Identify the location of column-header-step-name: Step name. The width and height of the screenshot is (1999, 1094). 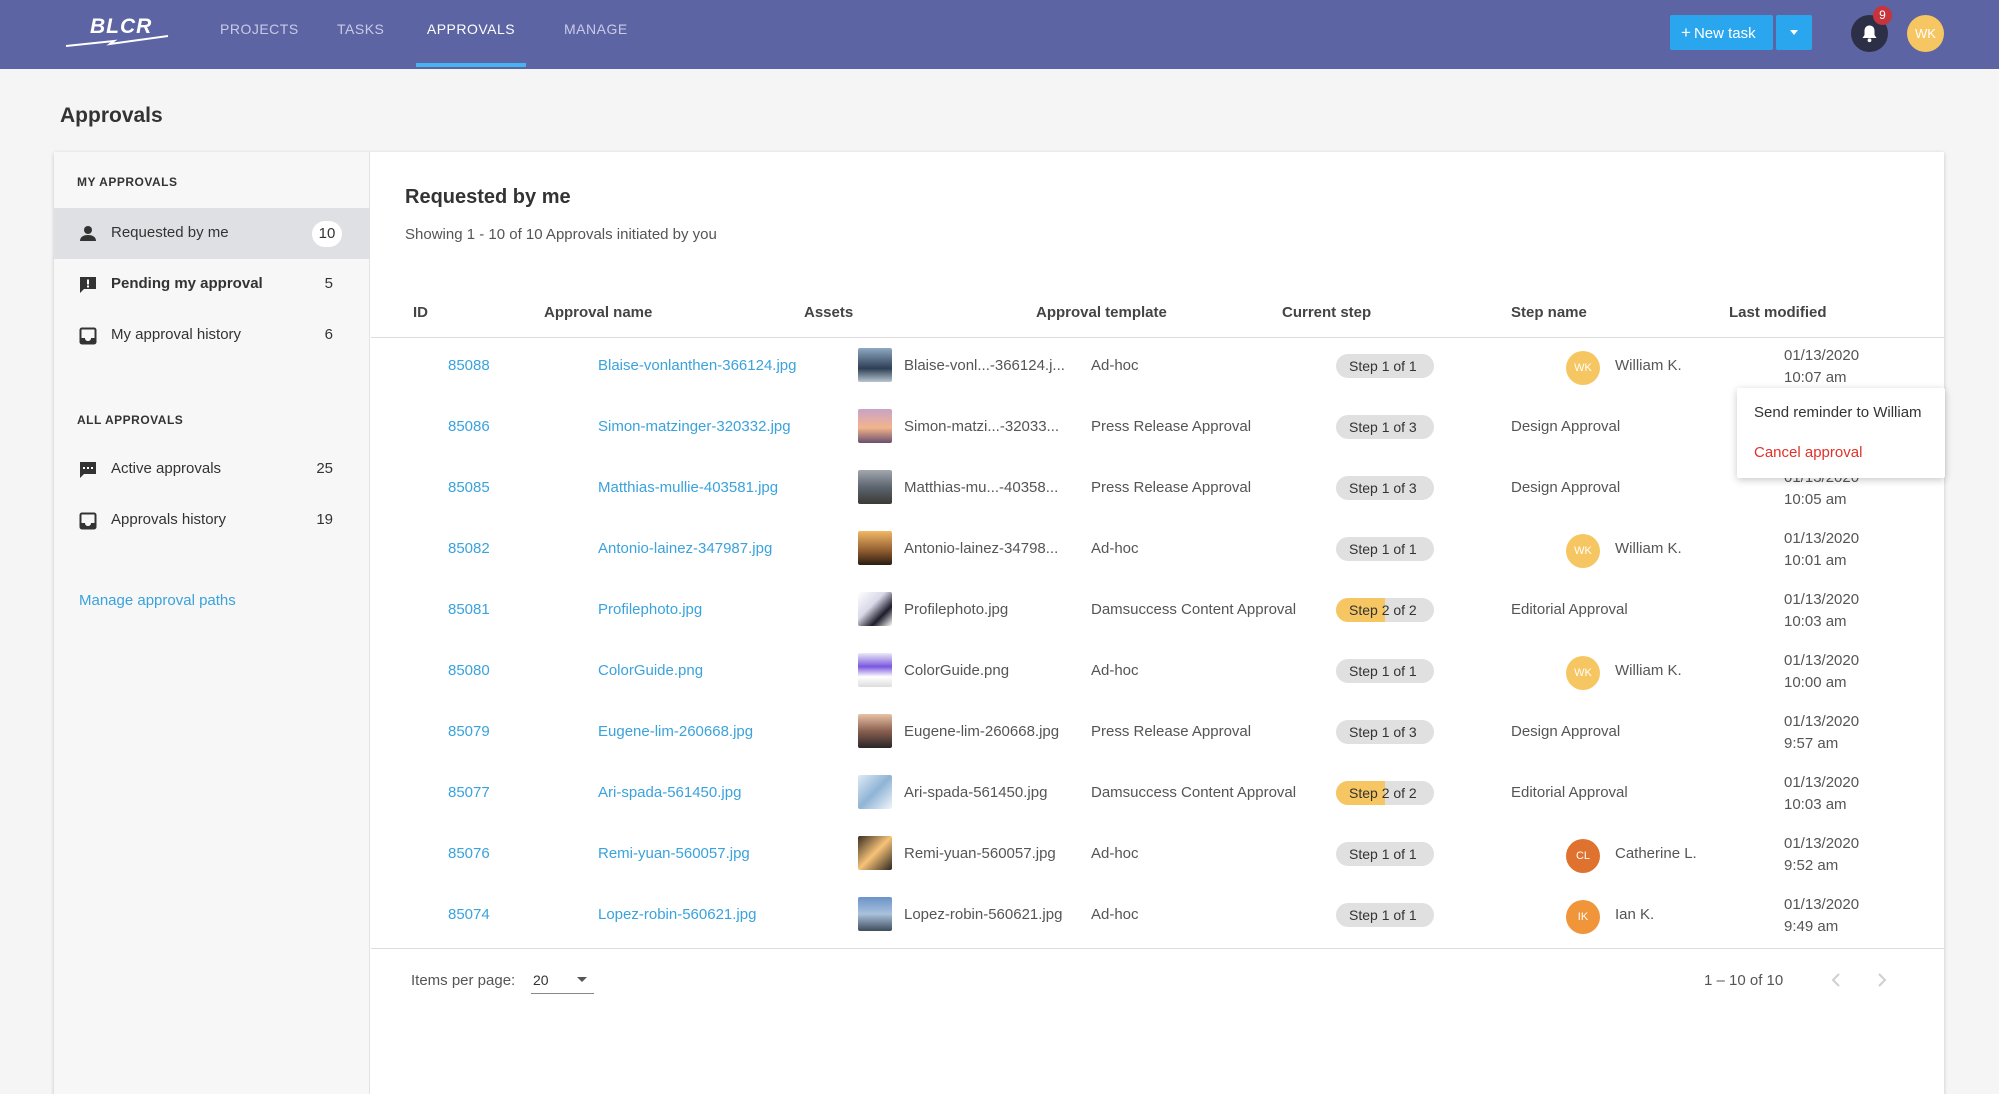
(1549, 312).